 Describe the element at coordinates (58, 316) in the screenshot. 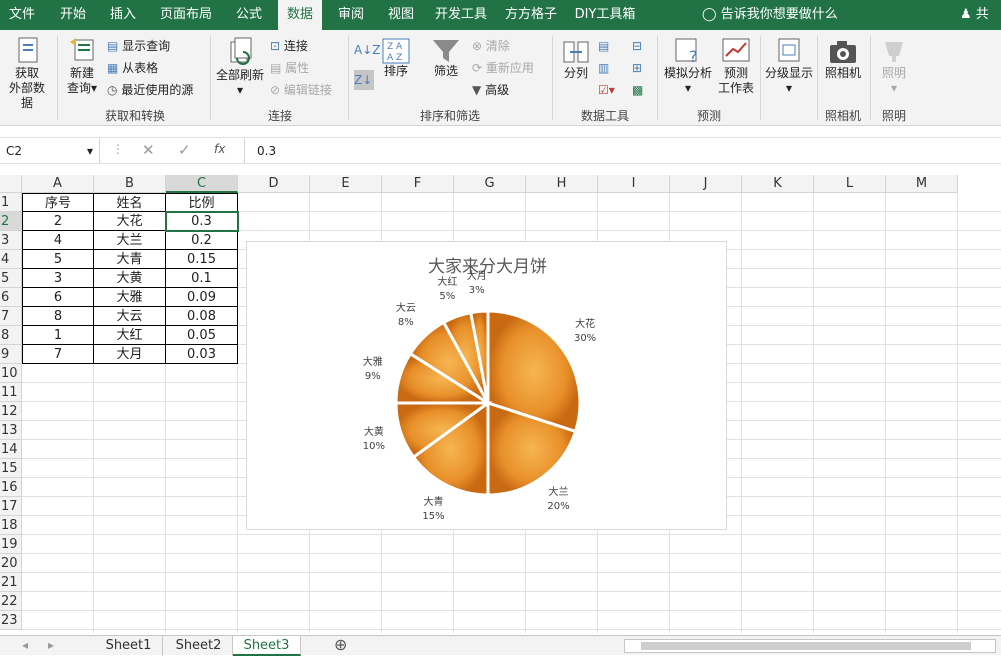

I see `table-cell: 8` at that location.